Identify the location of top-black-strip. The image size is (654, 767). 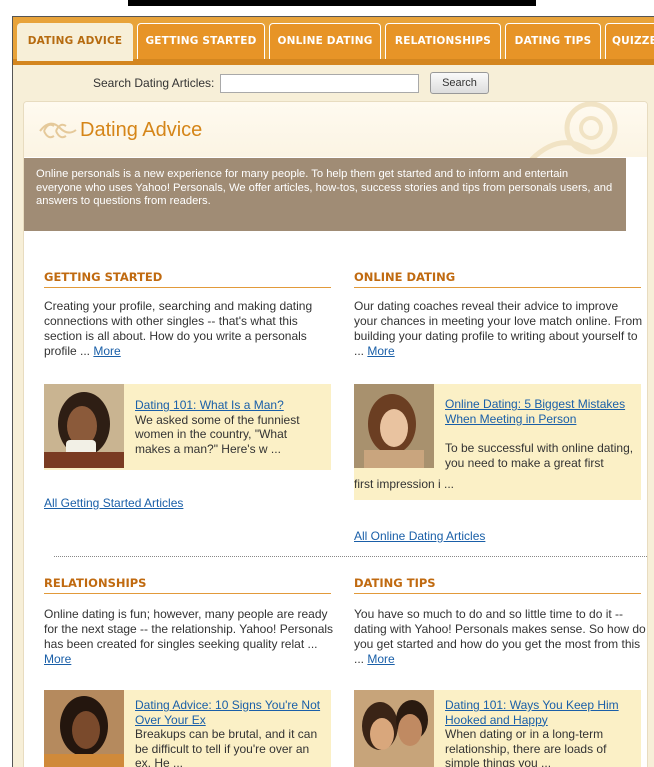
(332, 3).